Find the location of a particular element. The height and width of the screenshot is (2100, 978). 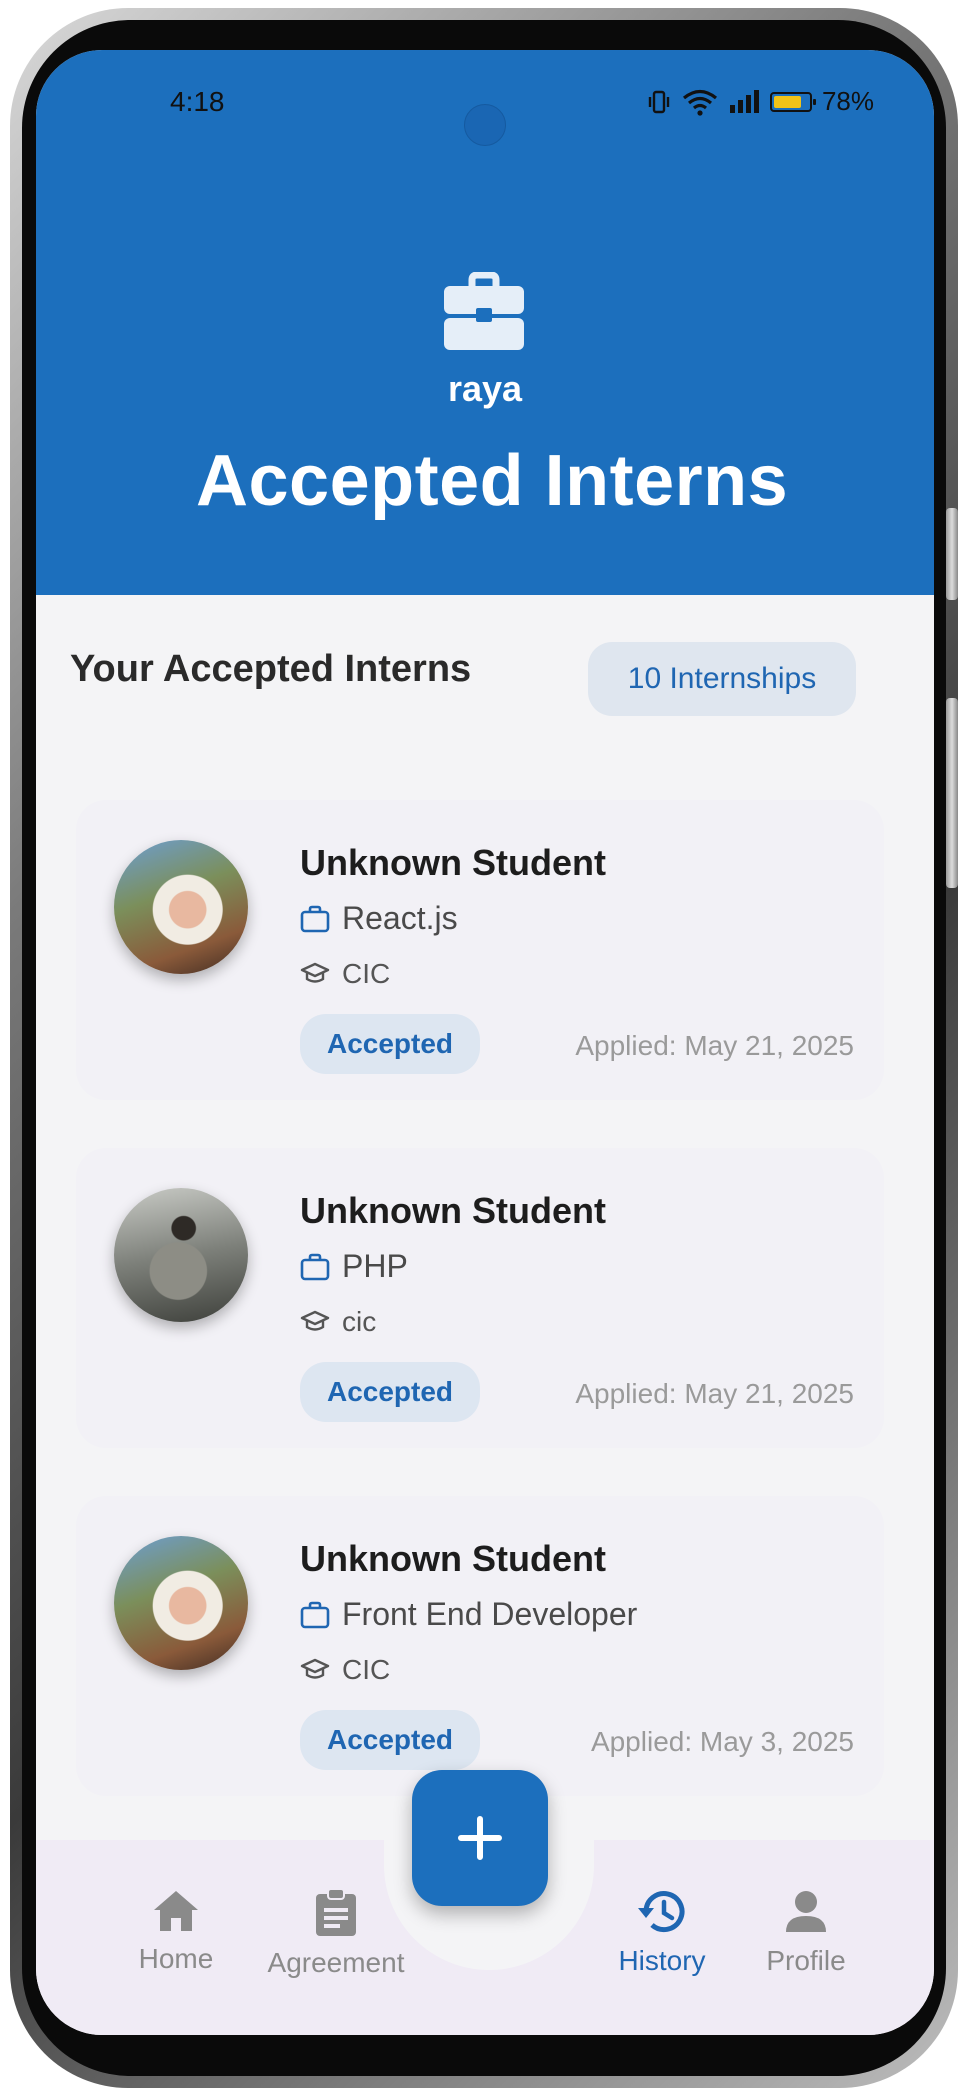

power-button is located at coordinates (952, 793).